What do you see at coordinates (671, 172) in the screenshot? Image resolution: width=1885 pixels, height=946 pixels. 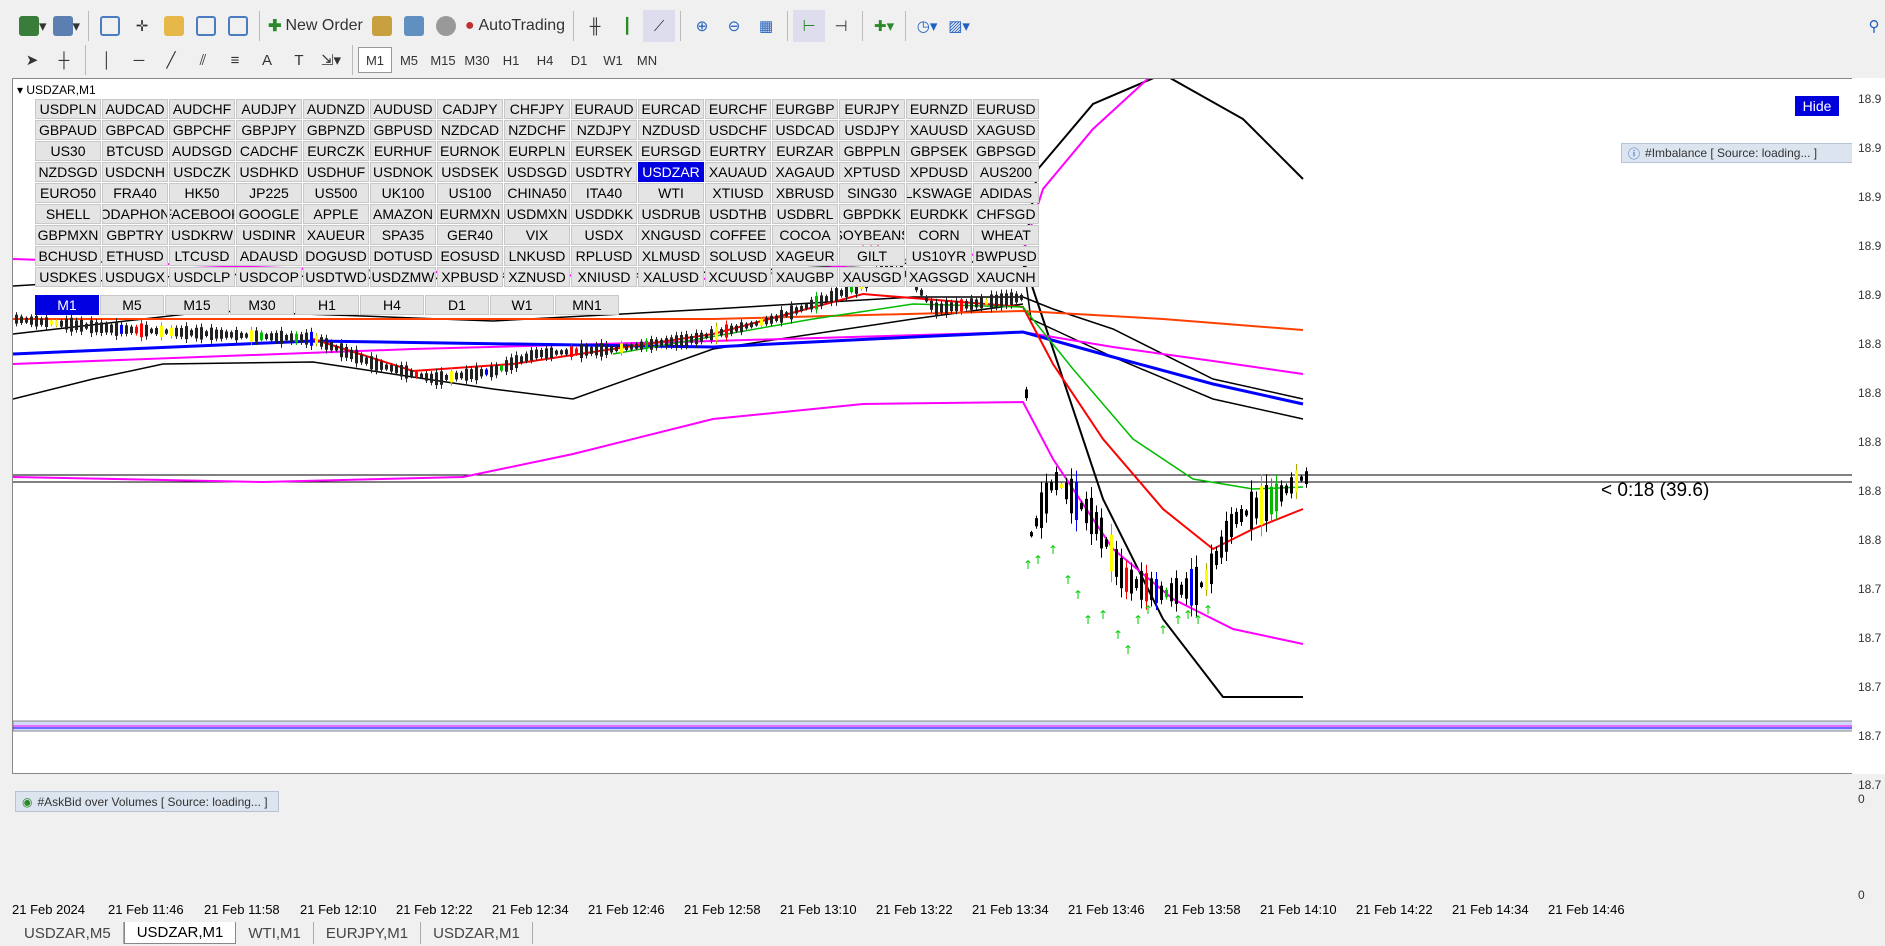 I see `symbol-button-usdzar: USDZAR` at bounding box center [671, 172].